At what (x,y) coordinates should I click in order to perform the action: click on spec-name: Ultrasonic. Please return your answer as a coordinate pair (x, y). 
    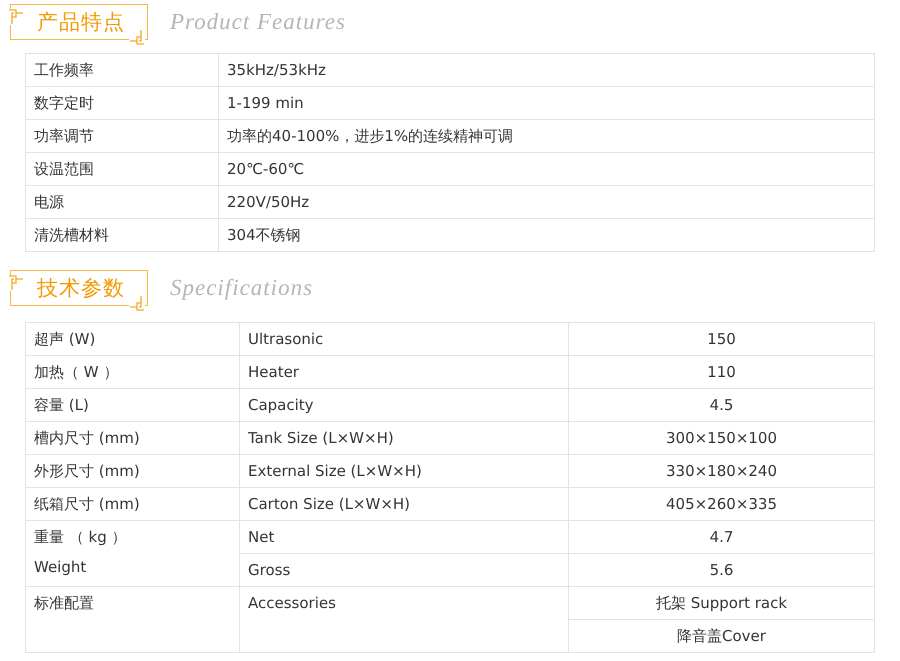
    Looking at the image, I should click on (404, 339).